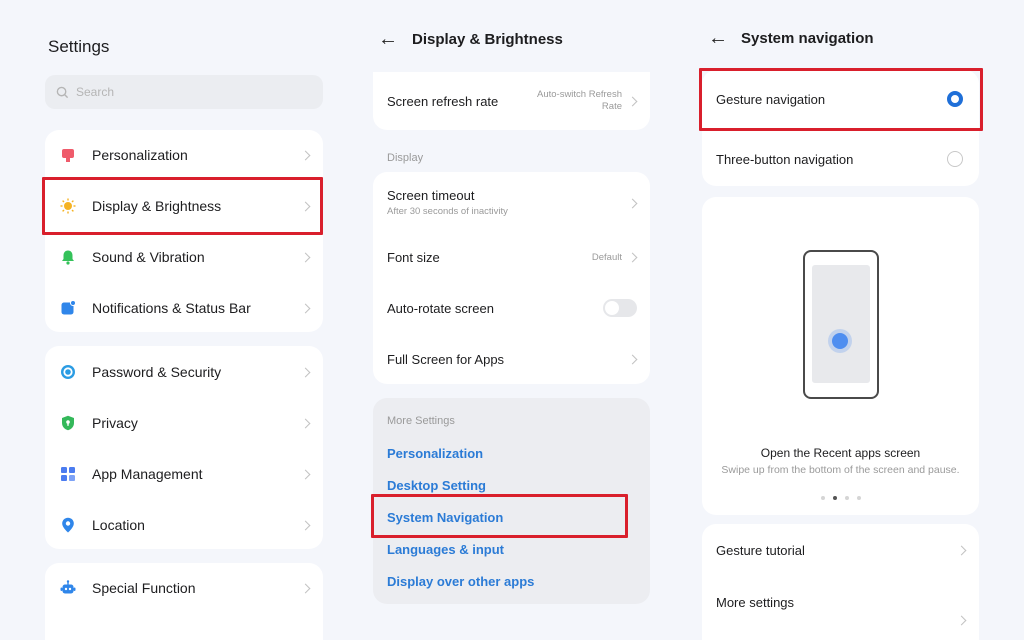 This screenshot has height=640, width=1024. I want to click on radio-unselected-icon, so click(955, 159).